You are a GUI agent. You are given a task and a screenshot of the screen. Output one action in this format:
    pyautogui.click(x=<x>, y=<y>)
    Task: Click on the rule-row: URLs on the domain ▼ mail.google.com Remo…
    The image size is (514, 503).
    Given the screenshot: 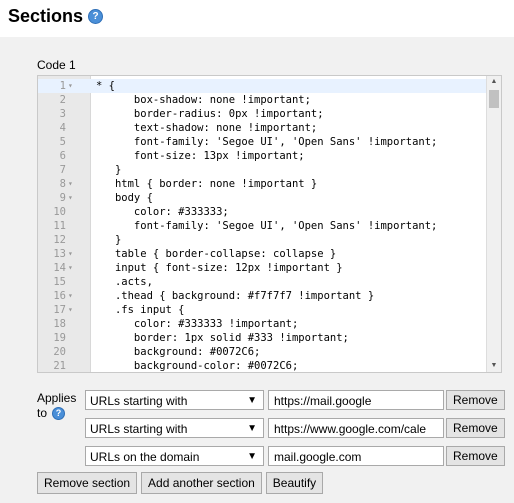 What is the action you would take?
    pyautogui.click(x=295, y=457)
    